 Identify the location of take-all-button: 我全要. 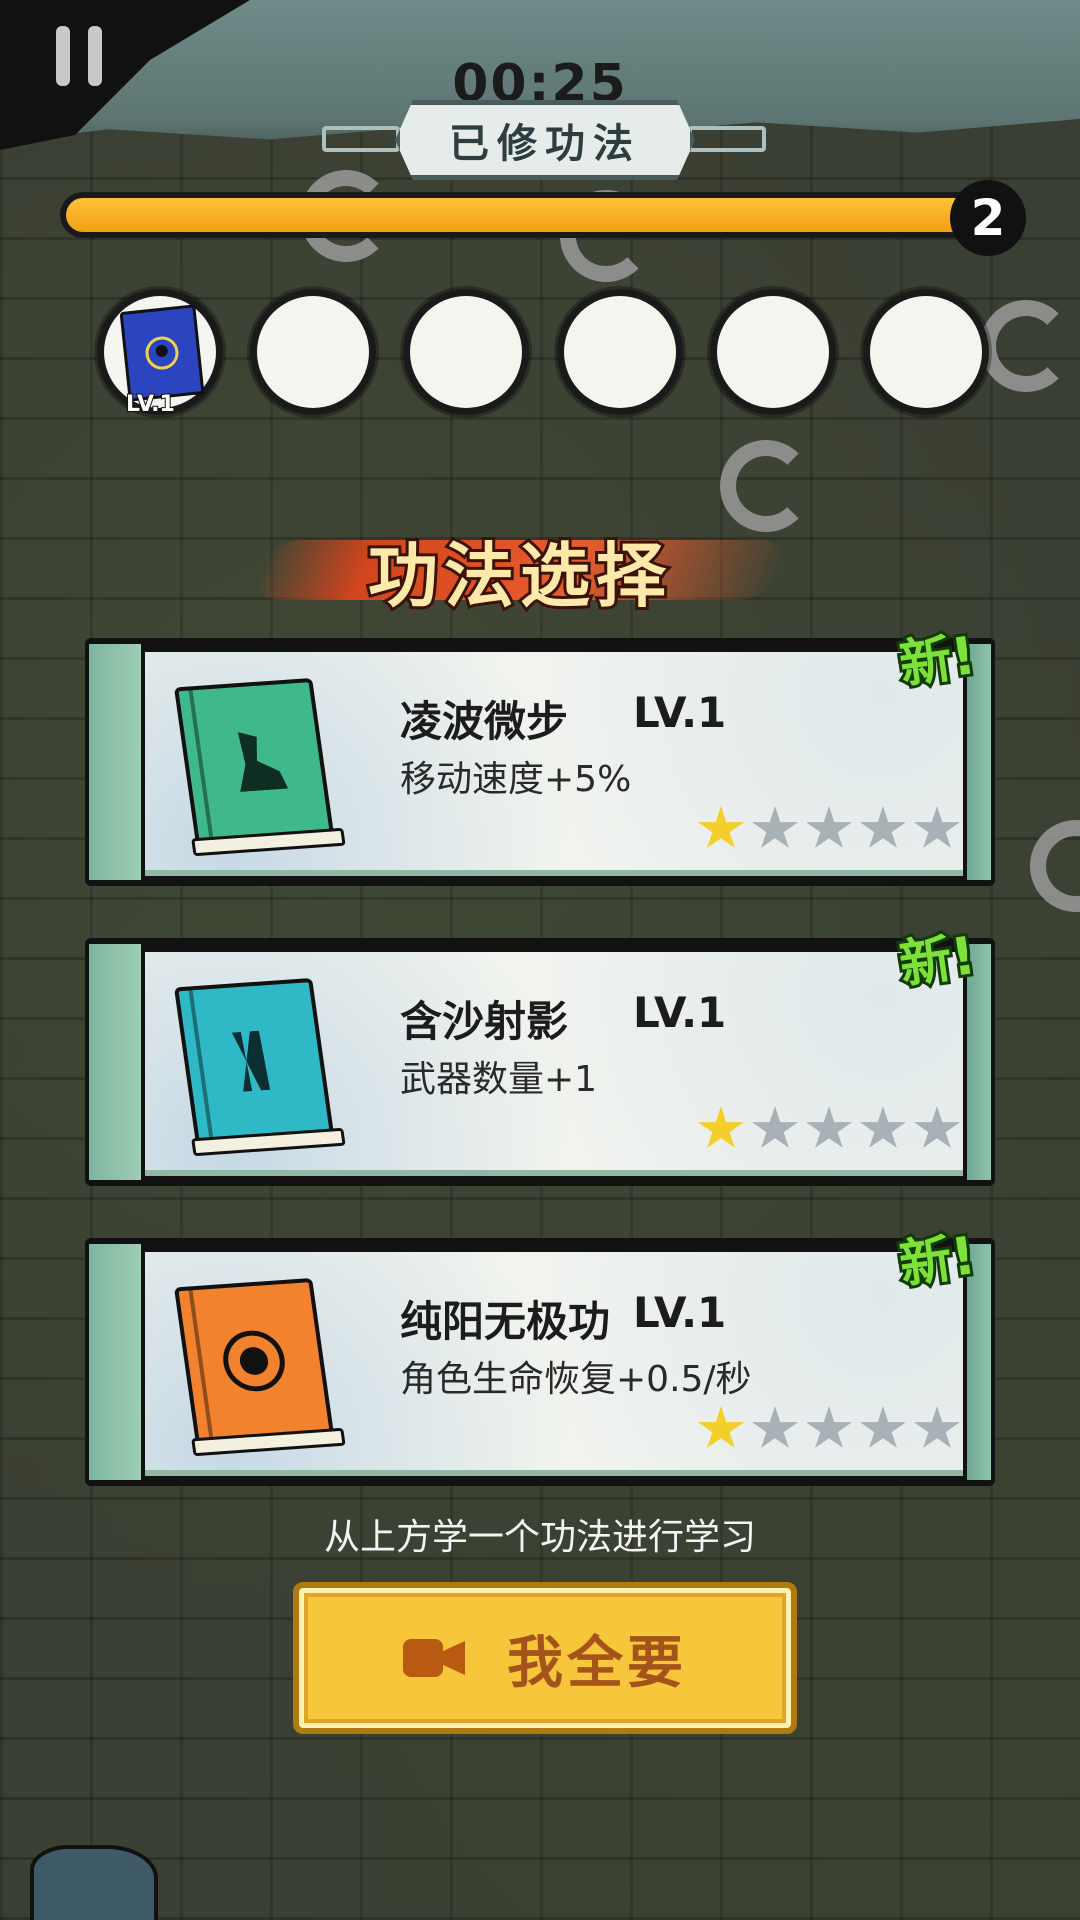
(545, 1658).